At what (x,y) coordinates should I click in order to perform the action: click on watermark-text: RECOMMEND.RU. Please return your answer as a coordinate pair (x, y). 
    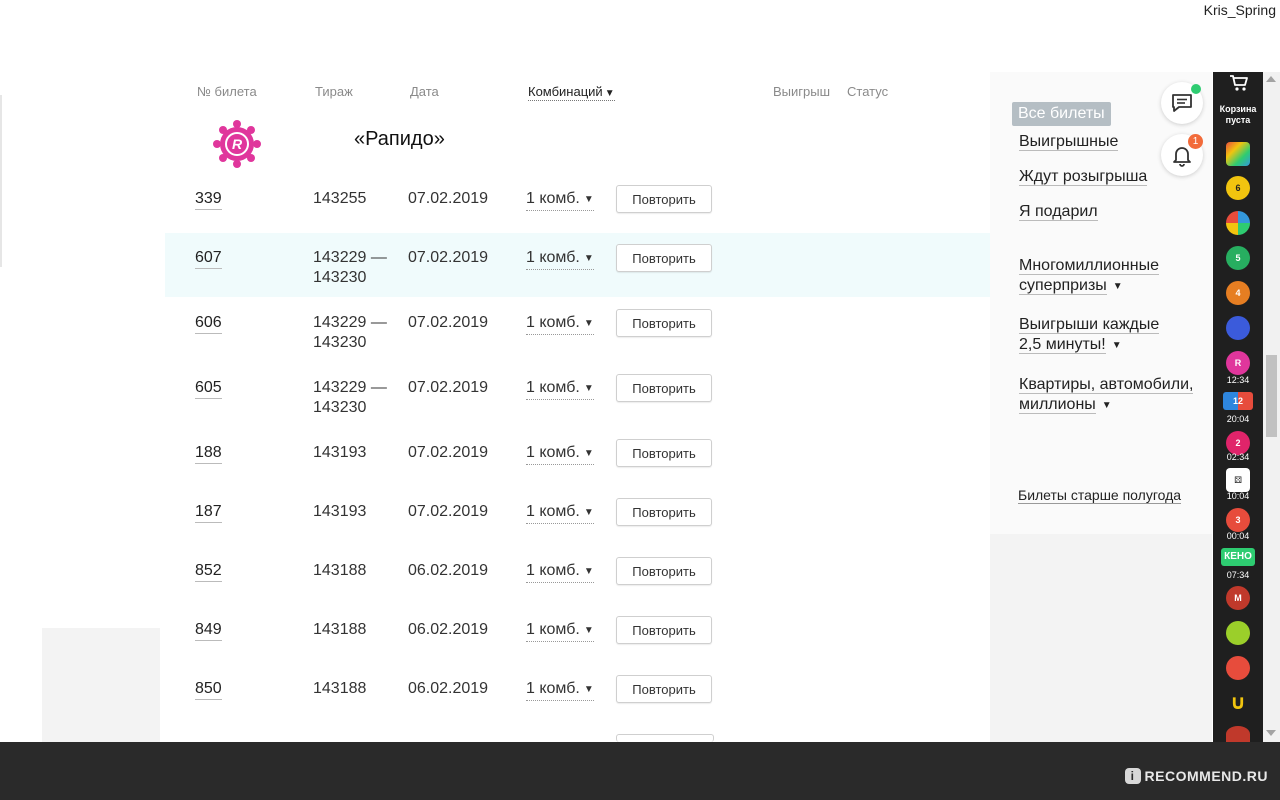
    Looking at the image, I should click on (1206, 776).